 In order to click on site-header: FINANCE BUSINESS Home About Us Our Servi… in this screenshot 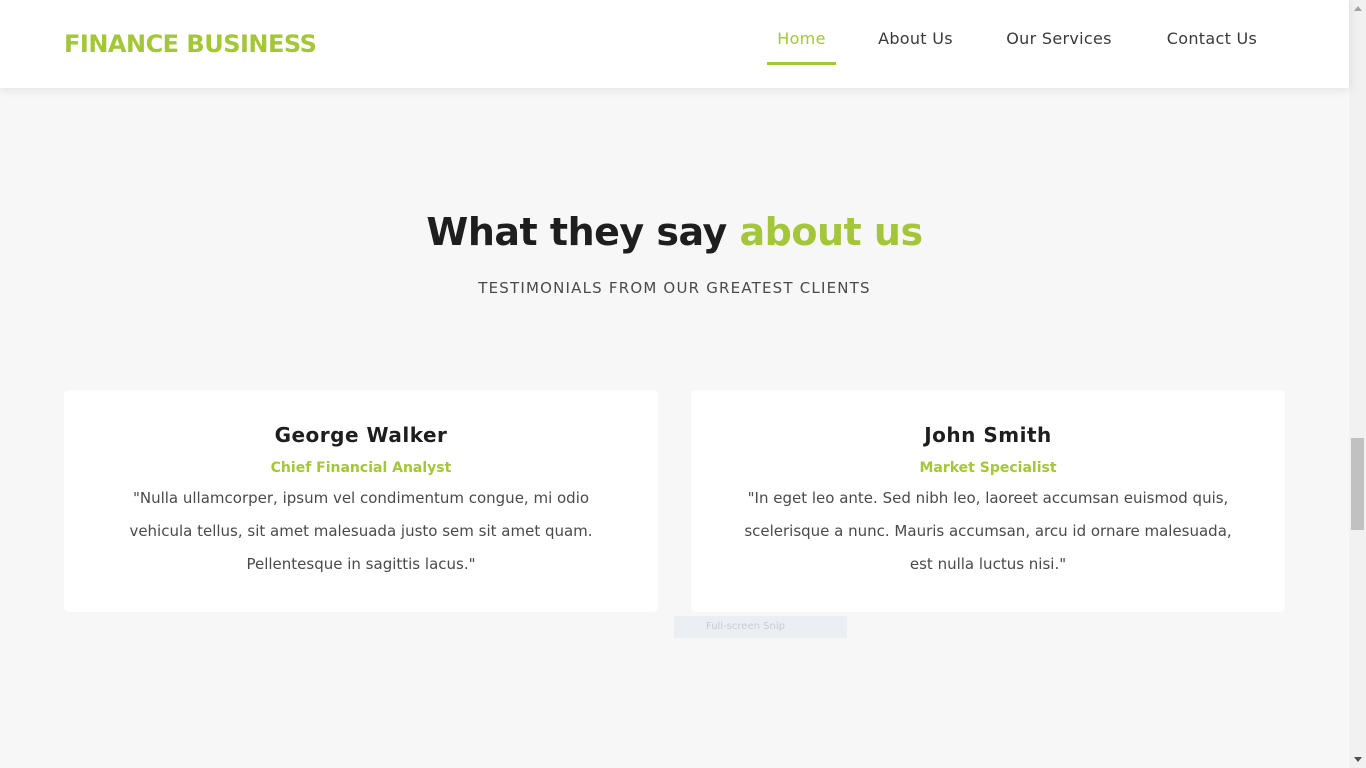, I will do `click(674, 44)`.